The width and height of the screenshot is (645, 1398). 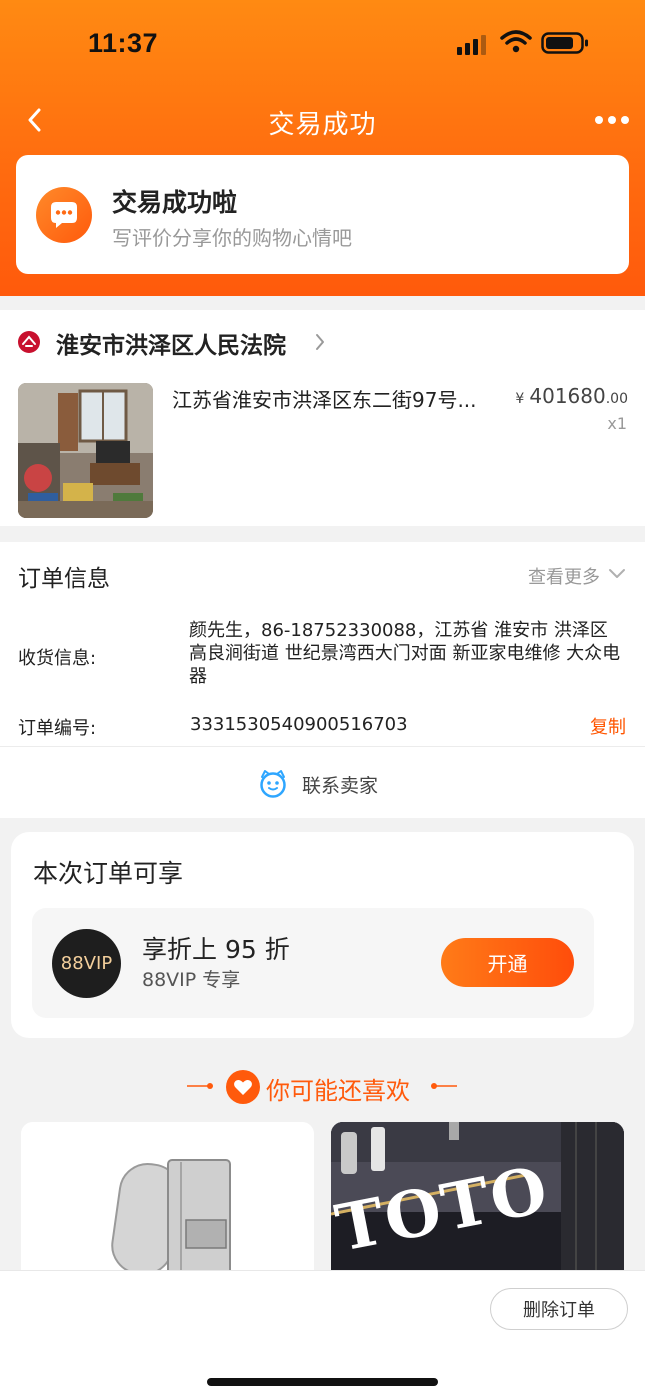 What do you see at coordinates (564, 576) in the screenshot?
I see `see-more-link: 查看更多` at bounding box center [564, 576].